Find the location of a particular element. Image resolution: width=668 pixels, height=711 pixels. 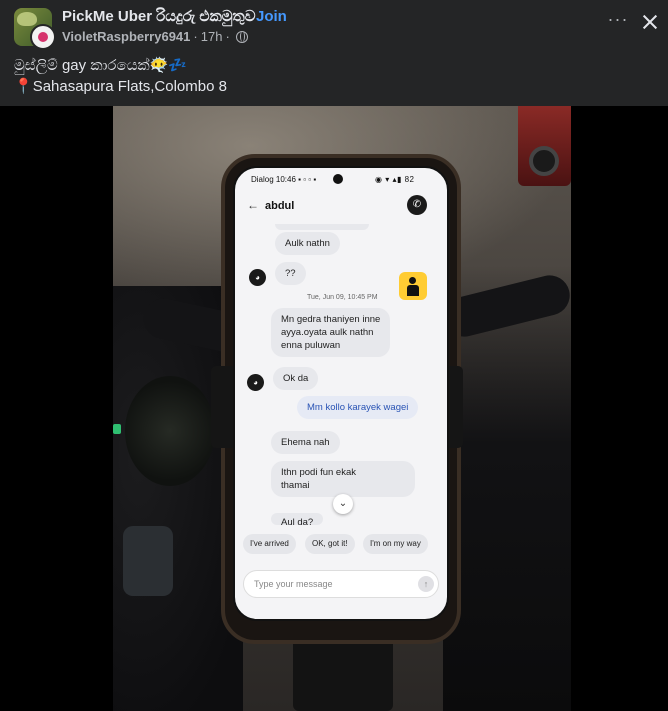

post-caption-line2: 📍Sahasapura Flats,Colombo 8 is located at coordinates (120, 86).